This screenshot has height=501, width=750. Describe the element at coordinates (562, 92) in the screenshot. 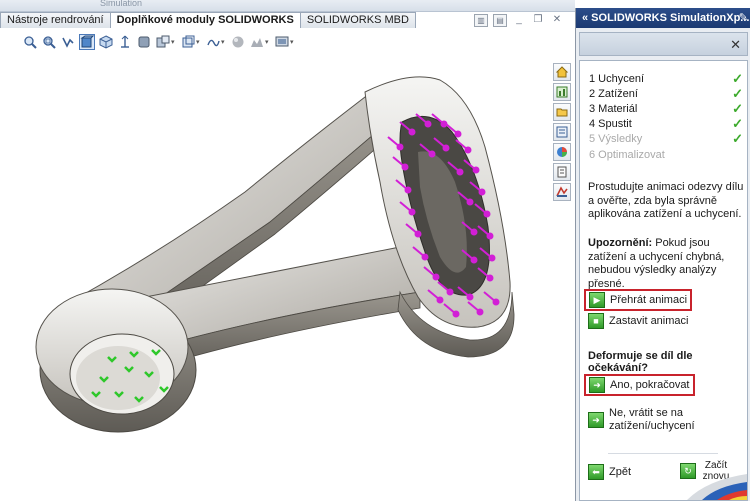

I see `resources-icon` at that location.